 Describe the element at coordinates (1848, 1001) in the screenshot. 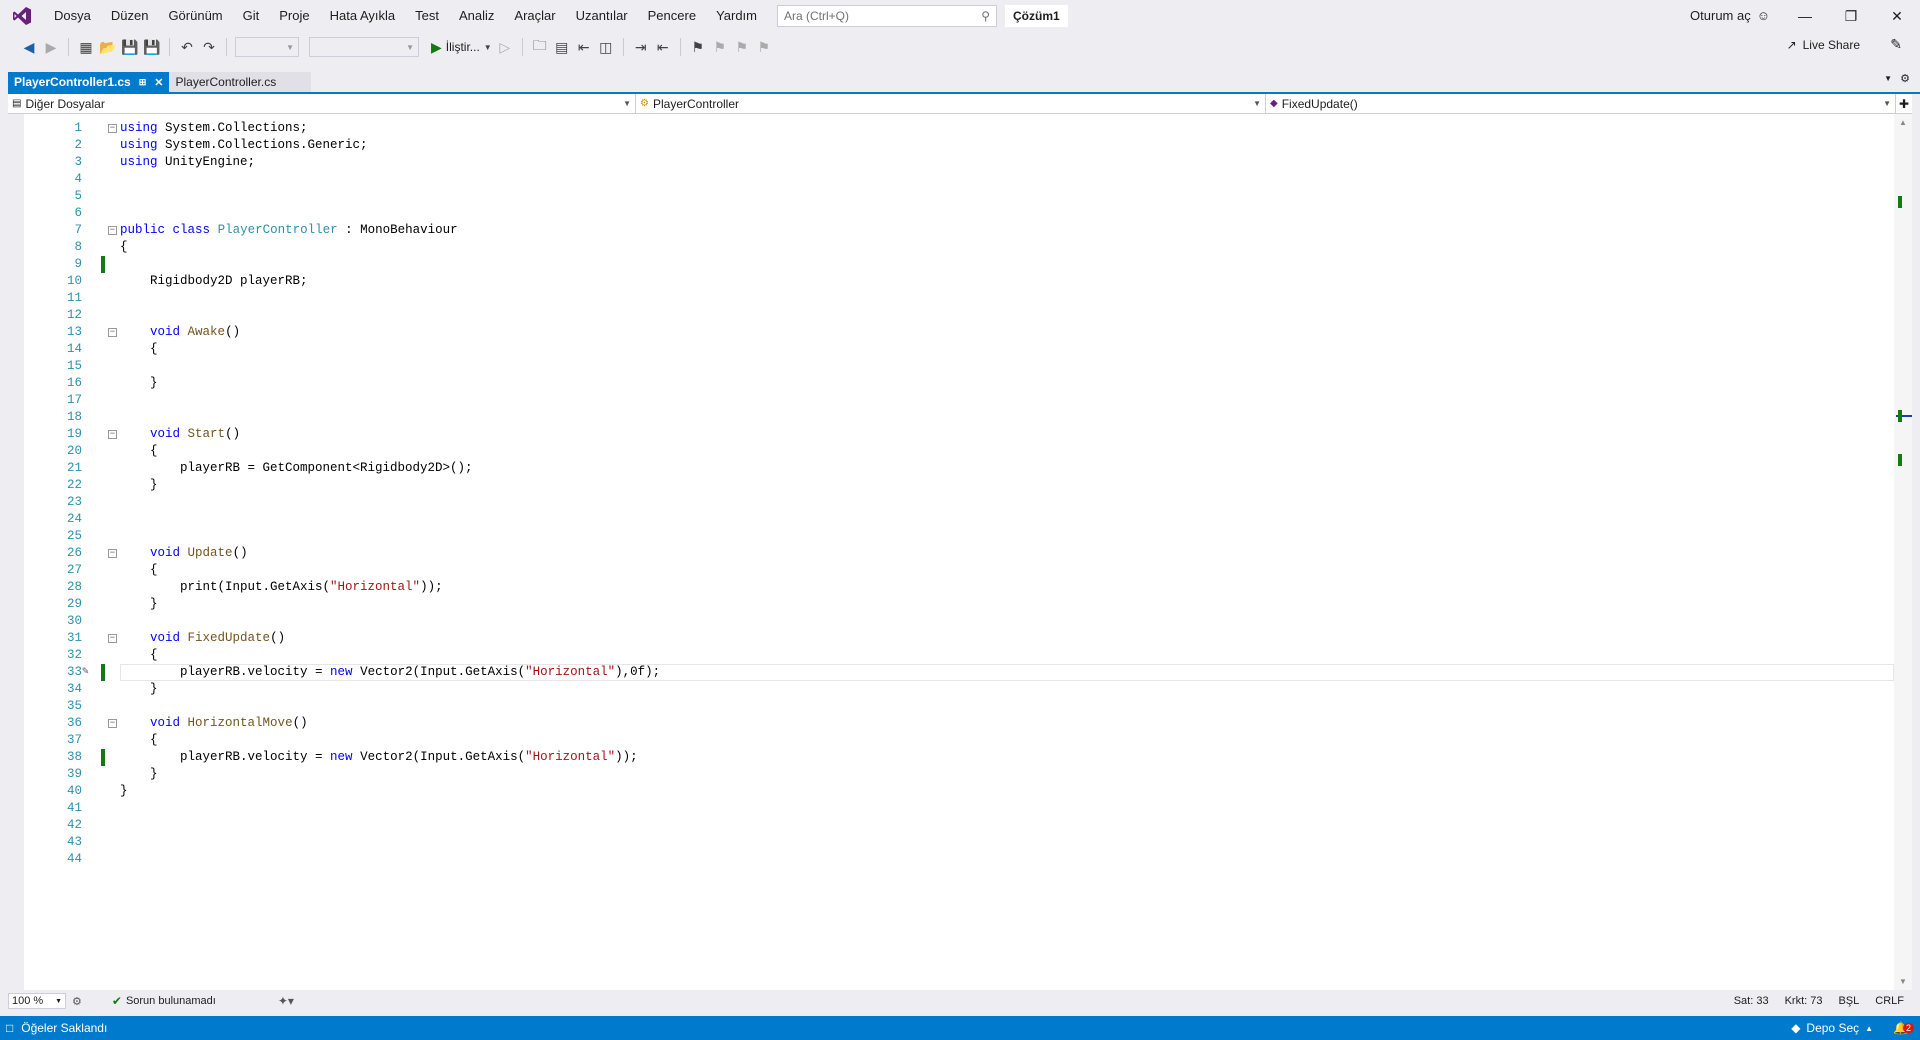

I see `insert-mode: BŞL` at that location.